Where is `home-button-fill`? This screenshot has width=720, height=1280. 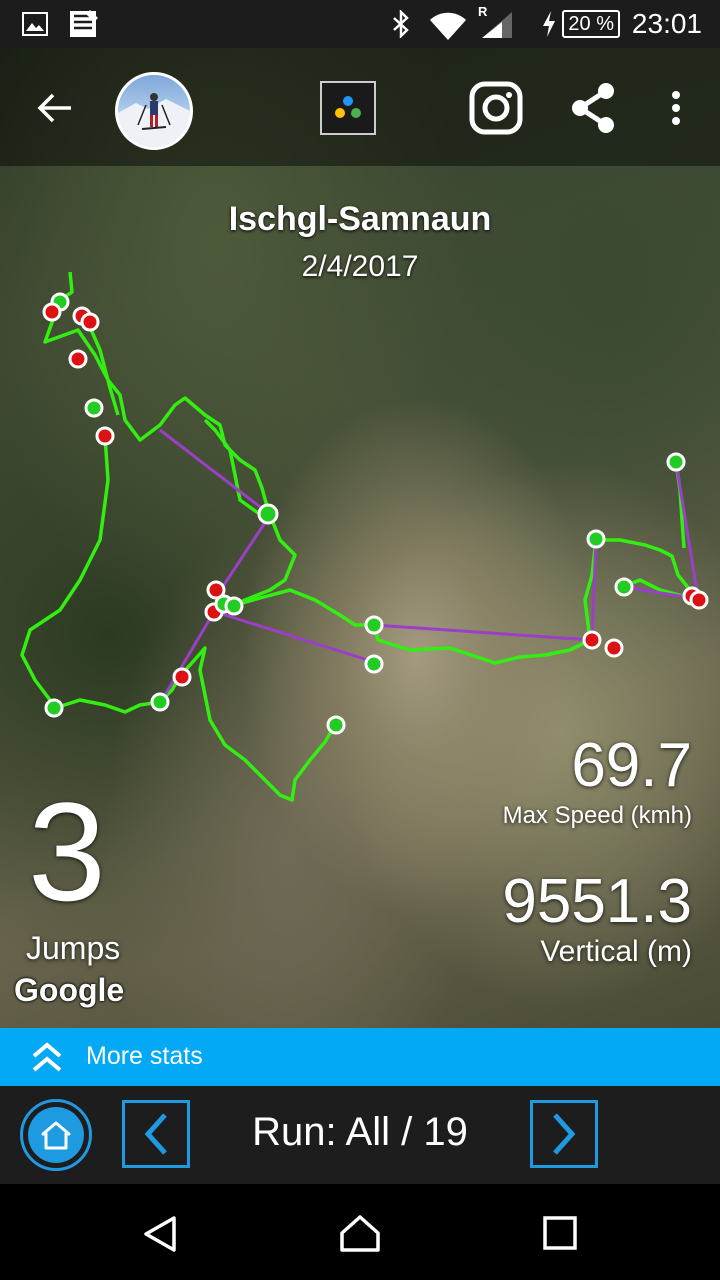
home-button-fill is located at coordinates (56, 1135).